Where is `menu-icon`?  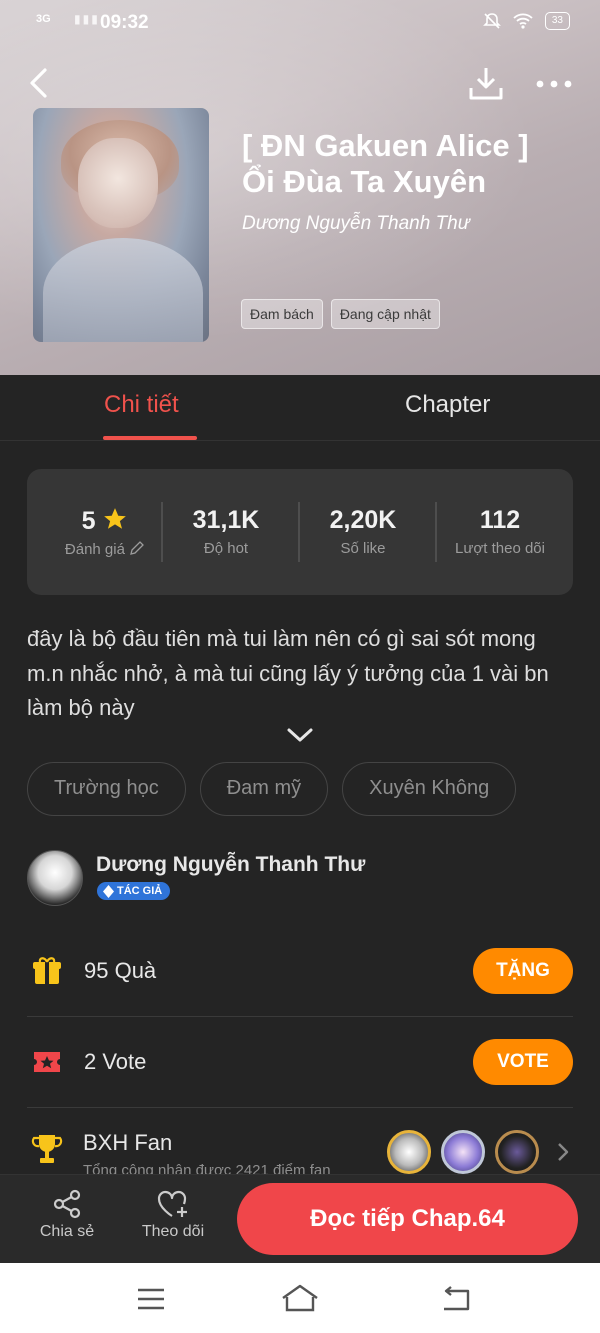 menu-icon is located at coordinates (151, 1299).